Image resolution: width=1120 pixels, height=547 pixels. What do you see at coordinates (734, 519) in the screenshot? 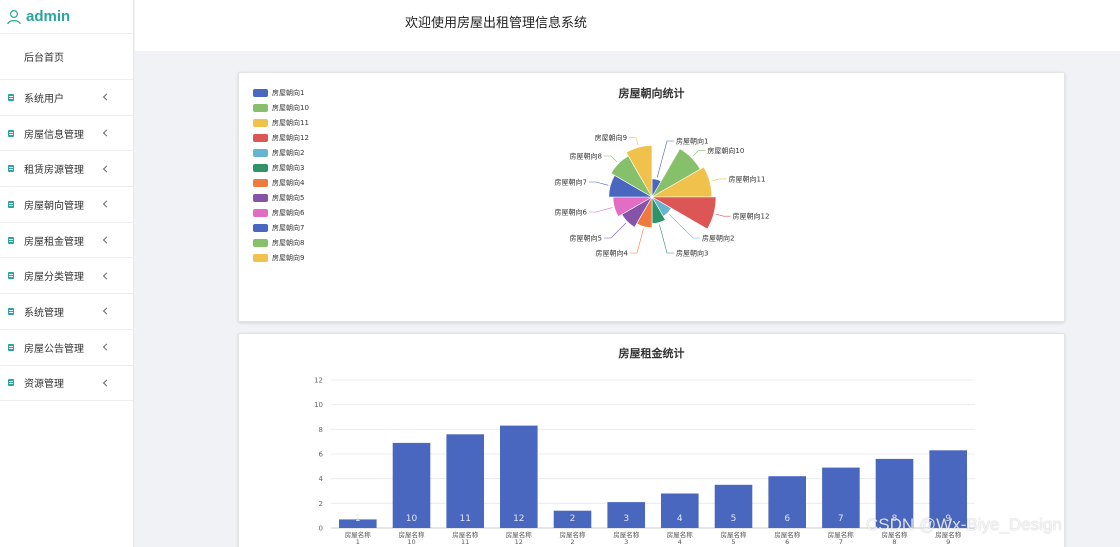
I see `bar-data-label: 5` at bounding box center [734, 519].